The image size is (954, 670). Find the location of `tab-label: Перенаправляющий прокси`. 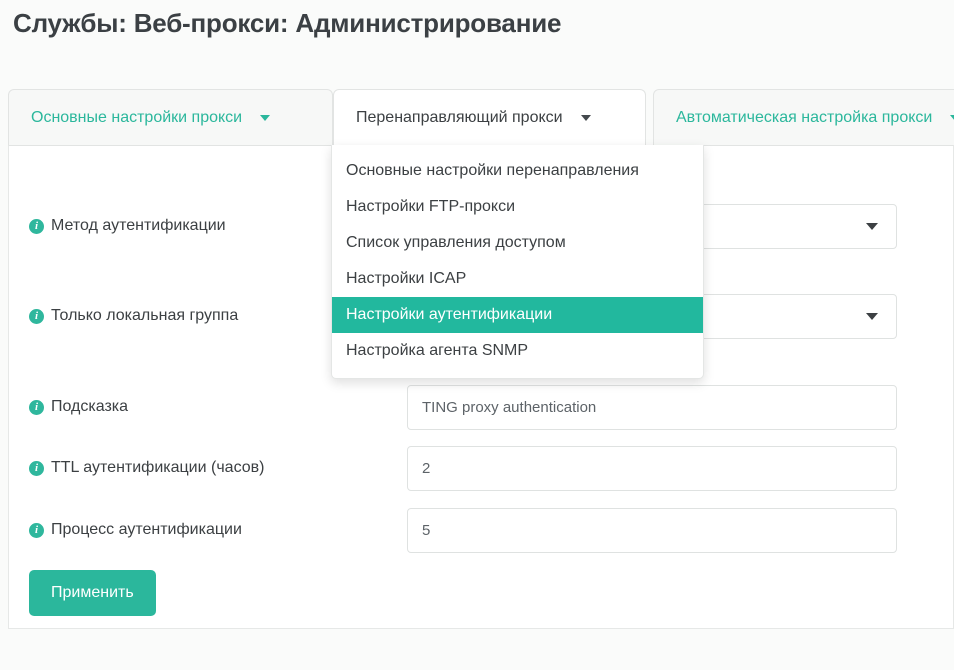

tab-label: Перенаправляющий прокси is located at coordinates (459, 117).